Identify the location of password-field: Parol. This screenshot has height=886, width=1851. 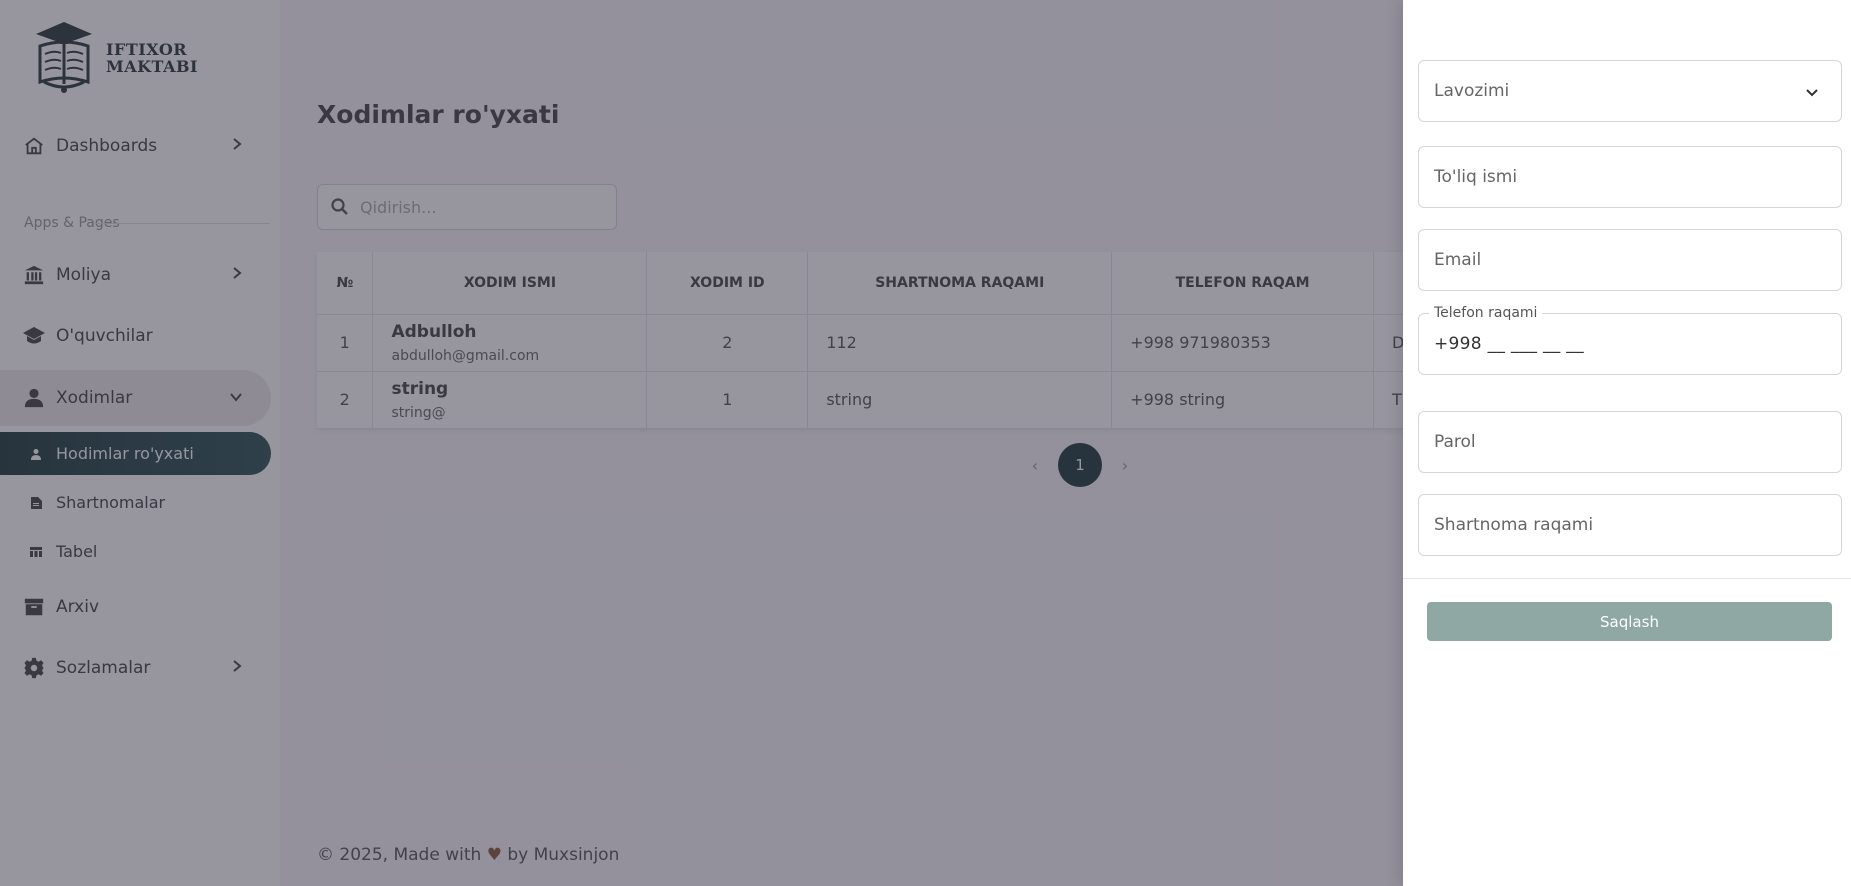
(1630, 442).